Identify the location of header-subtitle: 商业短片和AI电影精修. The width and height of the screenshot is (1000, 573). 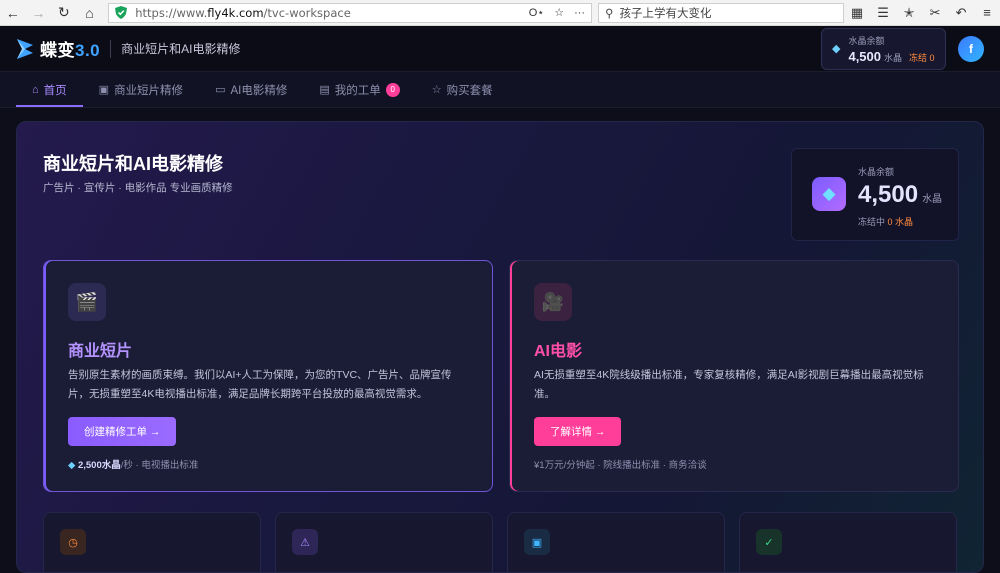
(181, 49).